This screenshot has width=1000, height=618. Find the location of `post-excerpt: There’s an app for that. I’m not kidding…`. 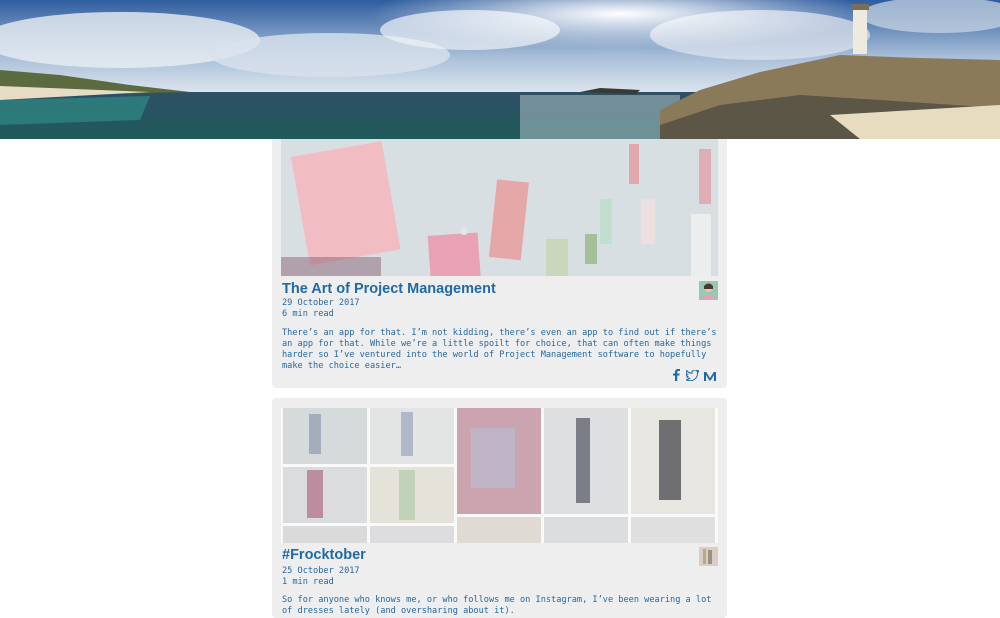

post-excerpt: There’s an app for that. I’m not kidding… is located at coordinates (499, 349).